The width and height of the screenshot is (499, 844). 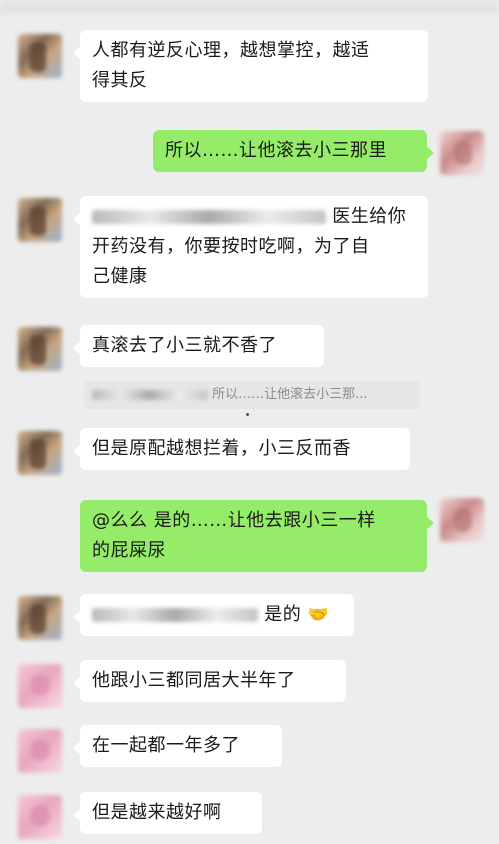 What do you see at coordinates (120, 80) in the screenshot?
I see `message-text: 得其反` at bounding box center [120, 80].